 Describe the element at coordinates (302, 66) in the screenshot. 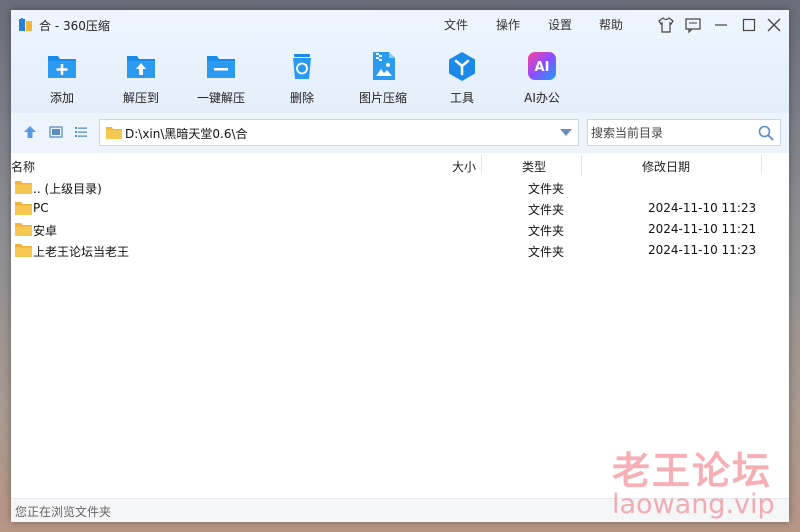

I see `recycle-bin-icon` at that location.